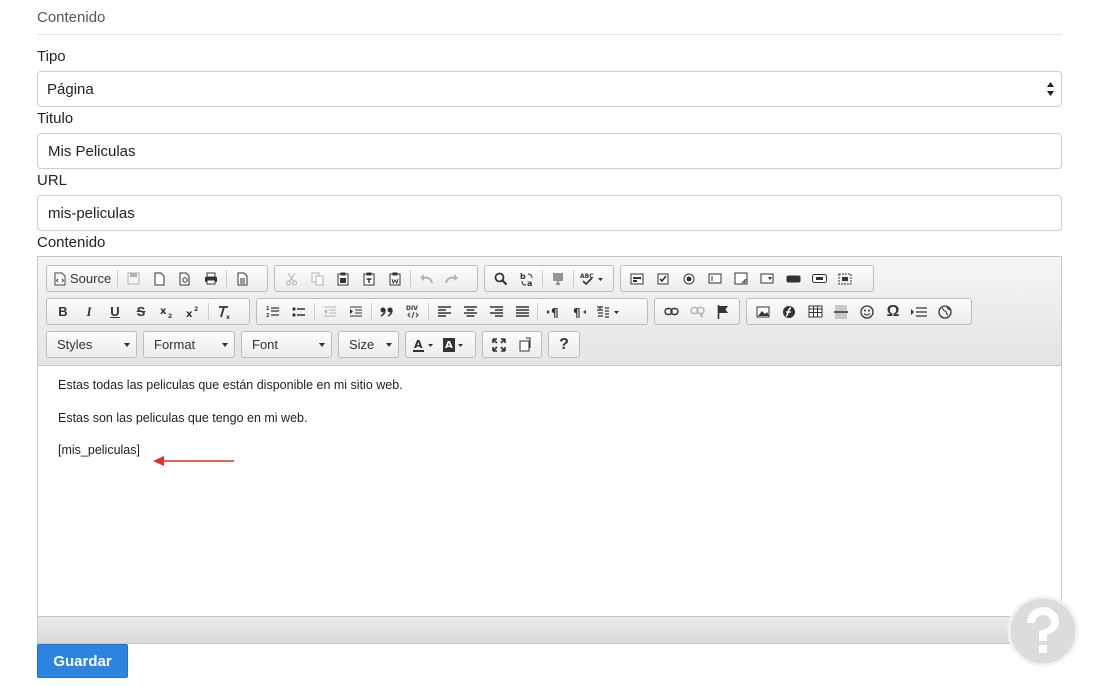 The height and width of the screenshot is (686, 1094). I want to click on paste-button, so click(343, 278).